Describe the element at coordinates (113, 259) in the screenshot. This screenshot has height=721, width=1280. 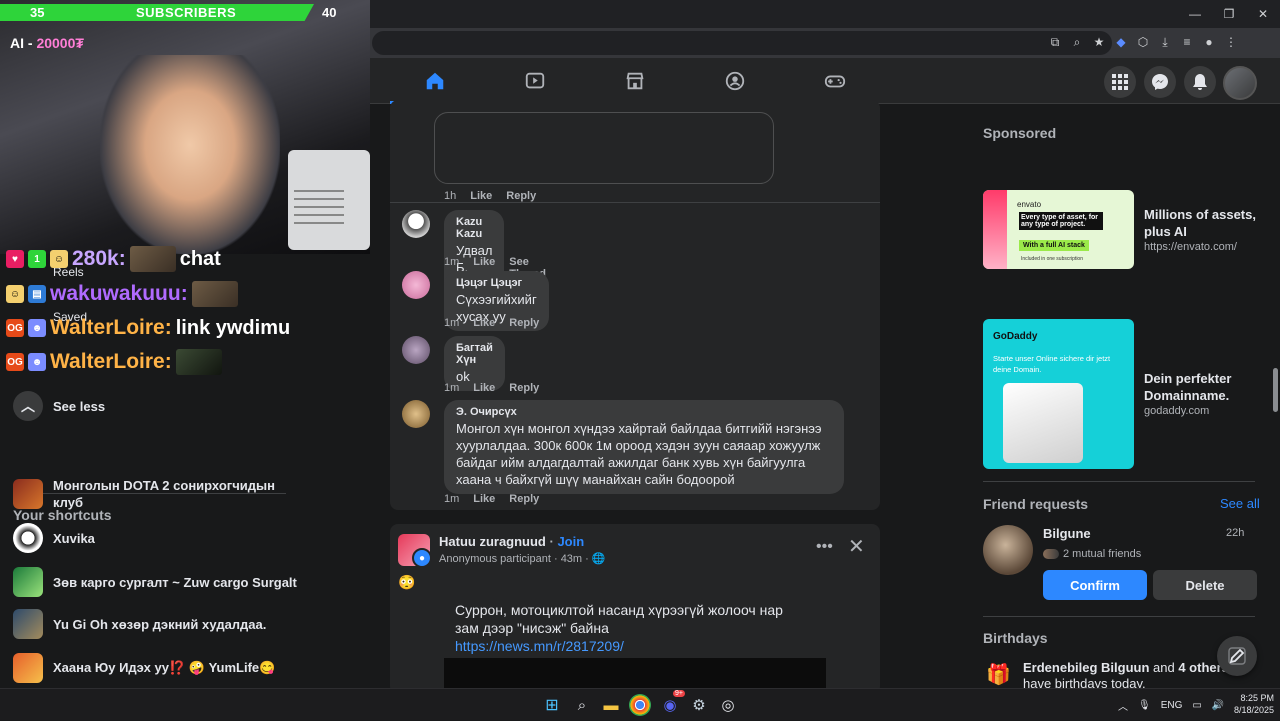
I see `stream-chat-line: ♥ 1 ☺ 280k: chat` at that location.